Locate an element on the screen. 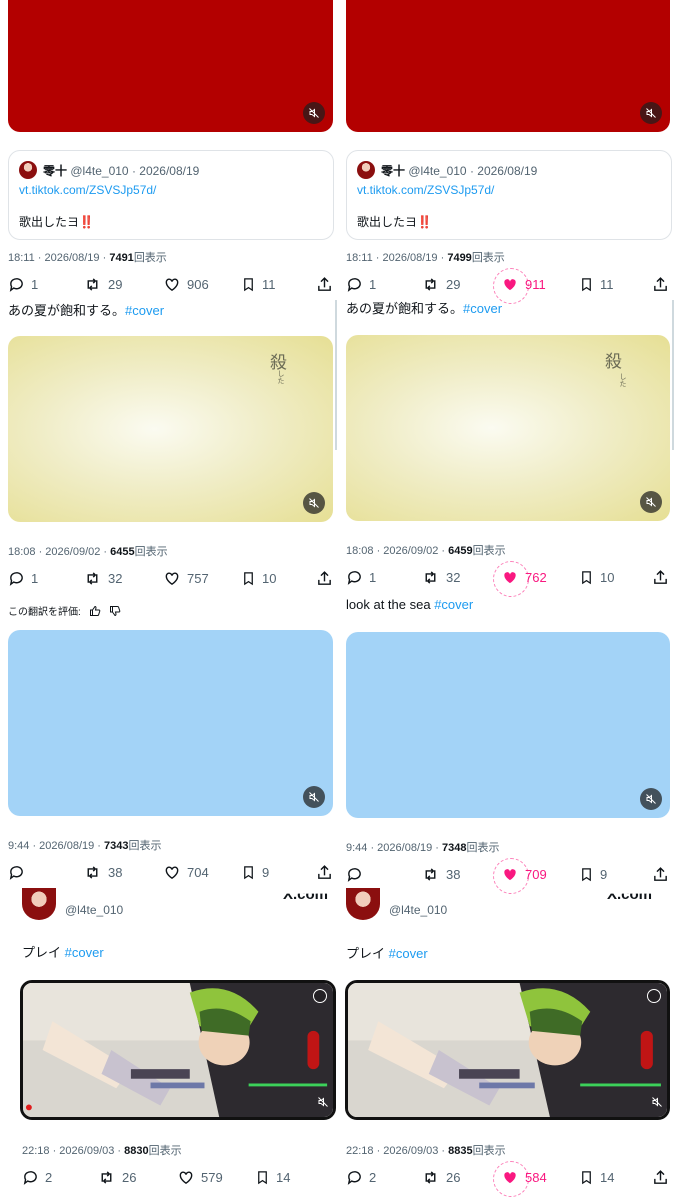 The height and width of the screenshot is (1200, 675). reply-count: 1 is located at coordinates (35, 578).